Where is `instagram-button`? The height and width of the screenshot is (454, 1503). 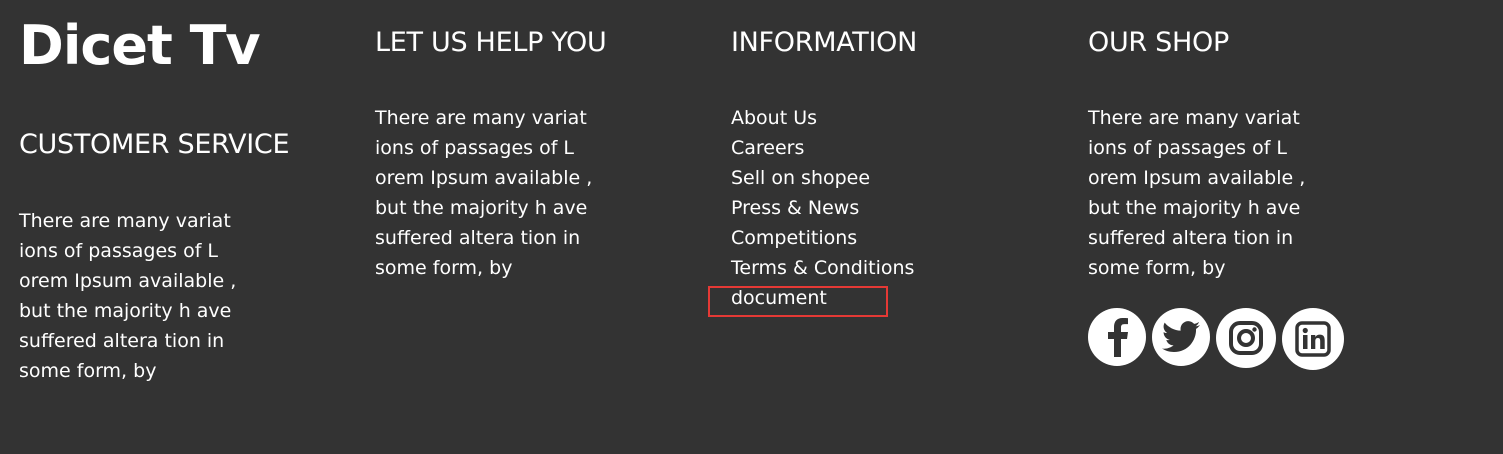
instagram-button is located at coordinates (1246, 338).